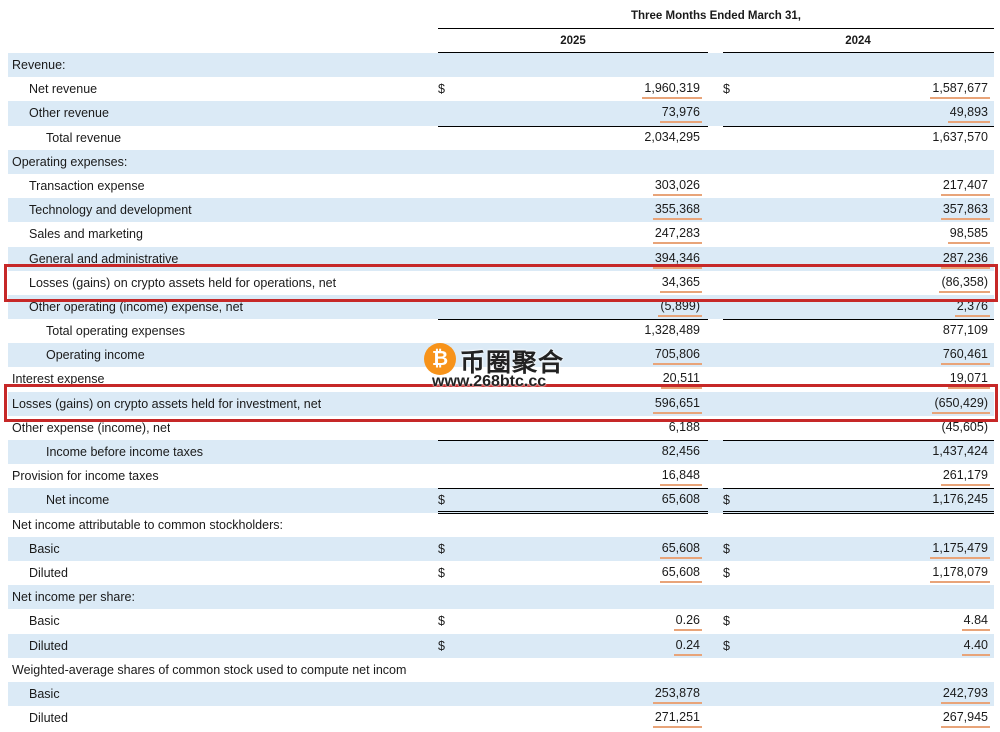  What do you see at coordinates (858, 41) in the screenshot?
I see `header-year-2024: 2024` at bounding box center [858, 41].